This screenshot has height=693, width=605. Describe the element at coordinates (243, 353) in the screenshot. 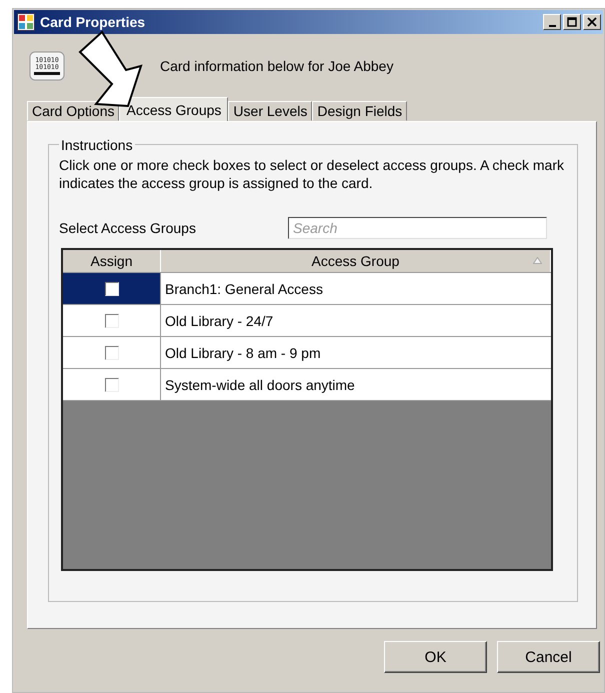

I see `table-cell-text: Old Library - 8 am - 9 pm` at that location.